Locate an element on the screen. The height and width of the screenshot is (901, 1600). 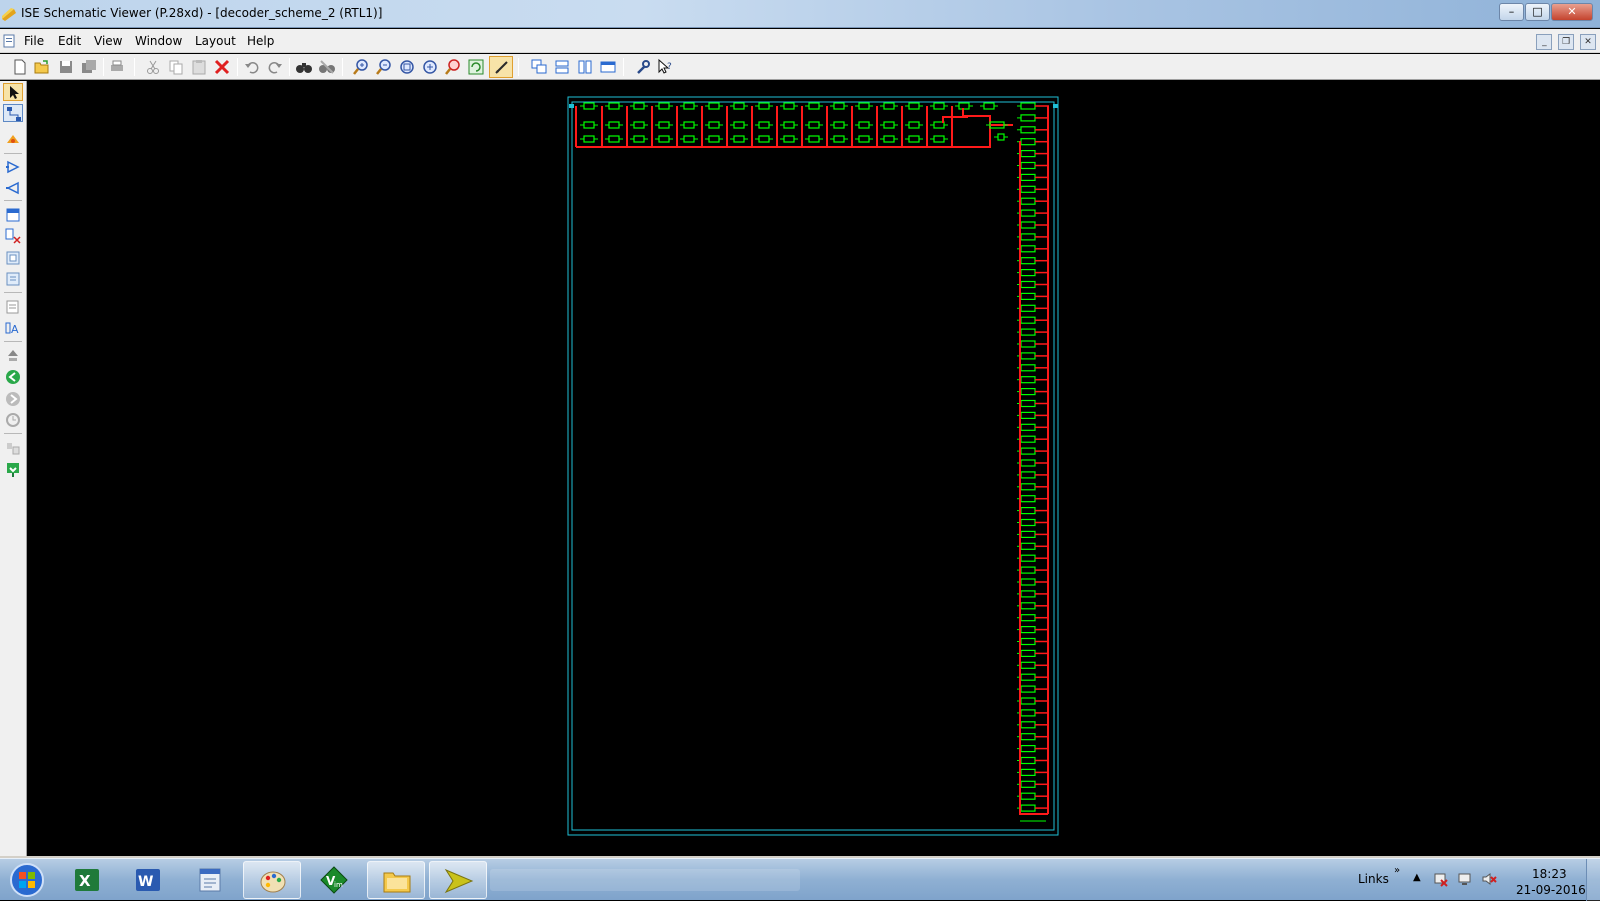
show-desktop-button is located at coordinates (1593, 880).